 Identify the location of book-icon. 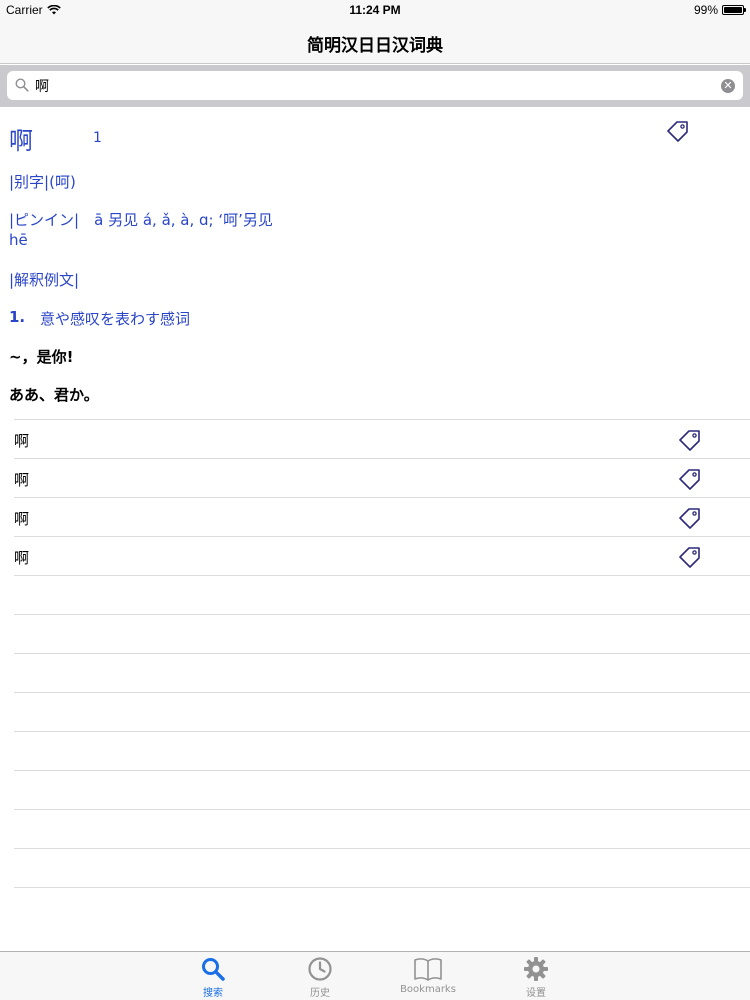
(428, 969).